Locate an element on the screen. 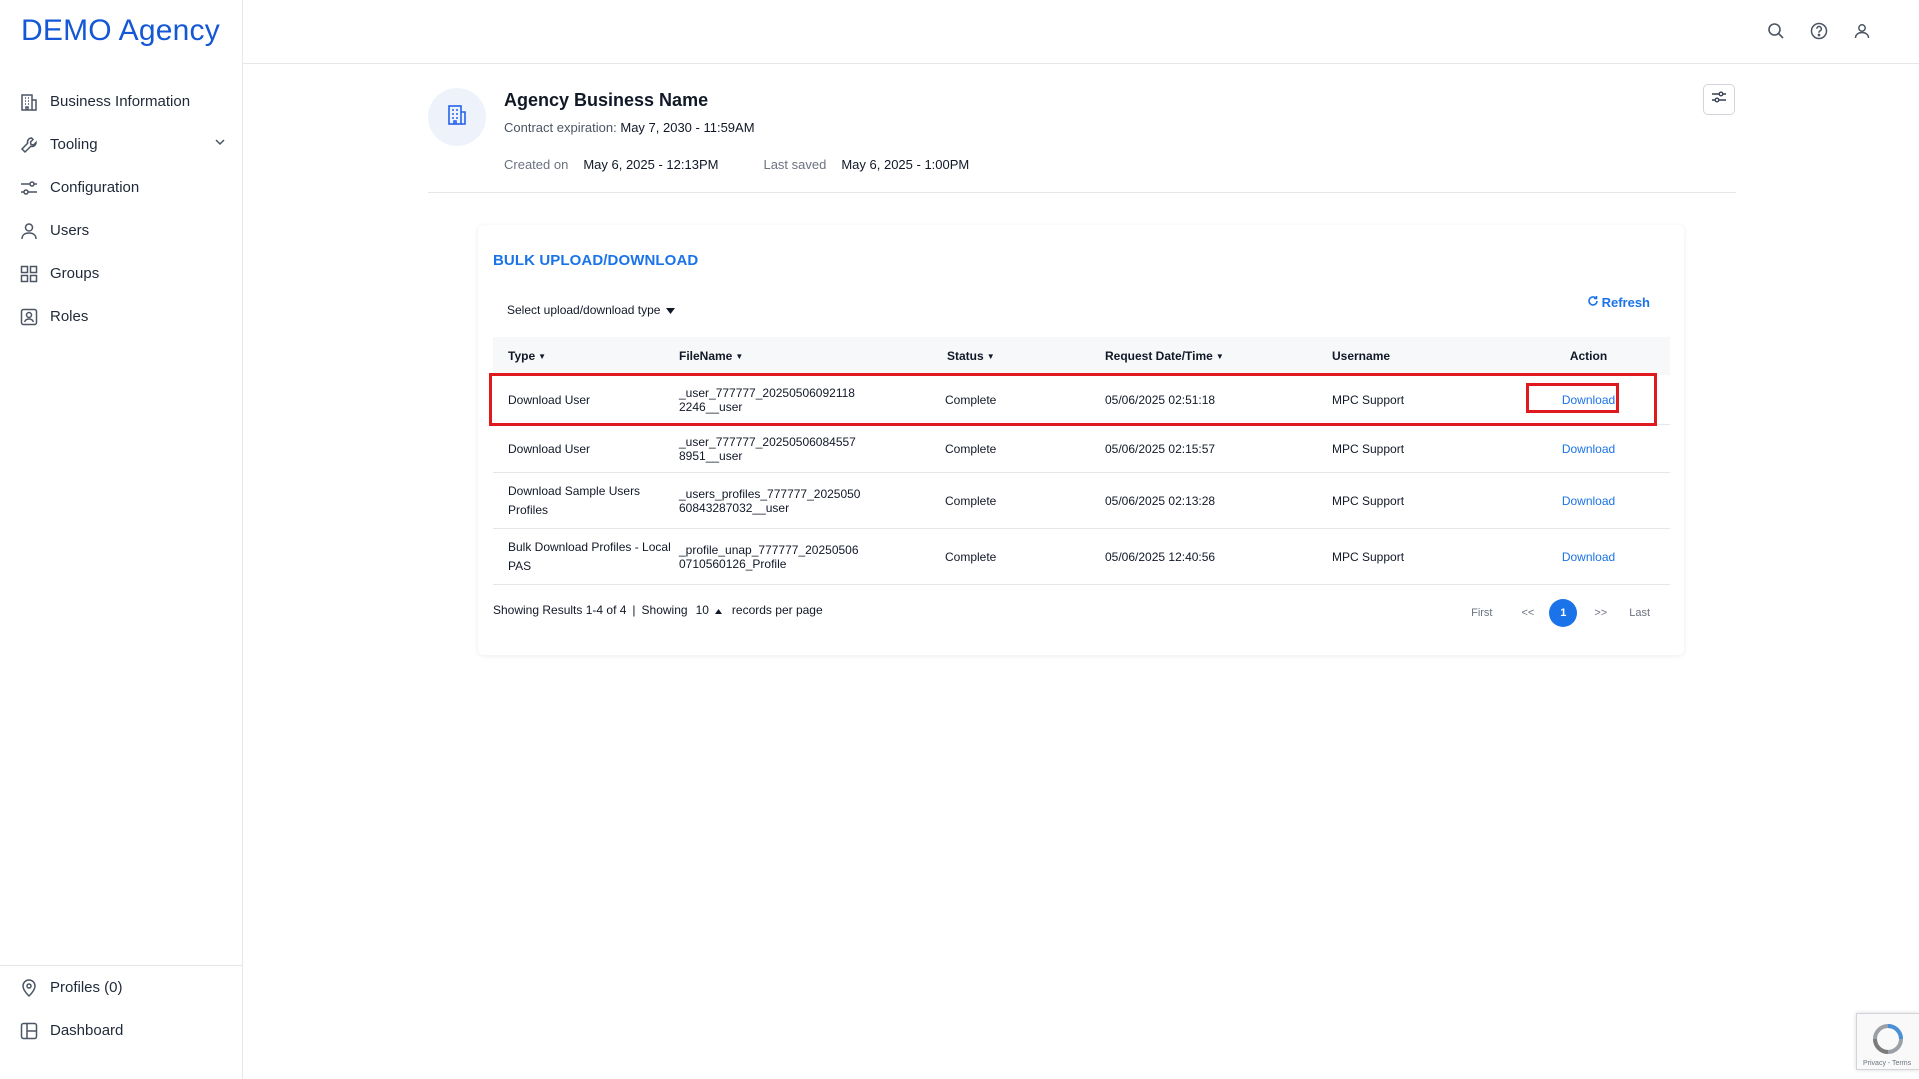 This screenshot has width=1919, height=1079. top-bar-actions is located at coordinates (1819, 31).